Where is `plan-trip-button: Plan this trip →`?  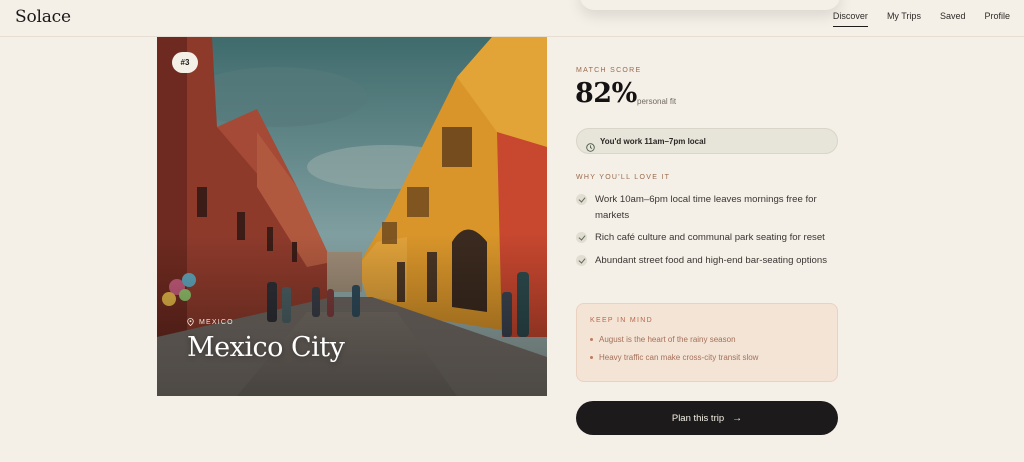 plan-trip-button: Plan this trip → is located at coordinates (707, 418).